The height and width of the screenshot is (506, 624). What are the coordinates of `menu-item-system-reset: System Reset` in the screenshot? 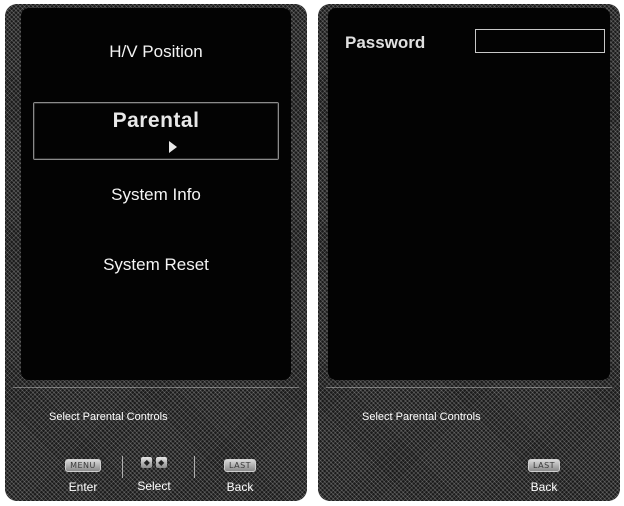 It's located at (156, 265).